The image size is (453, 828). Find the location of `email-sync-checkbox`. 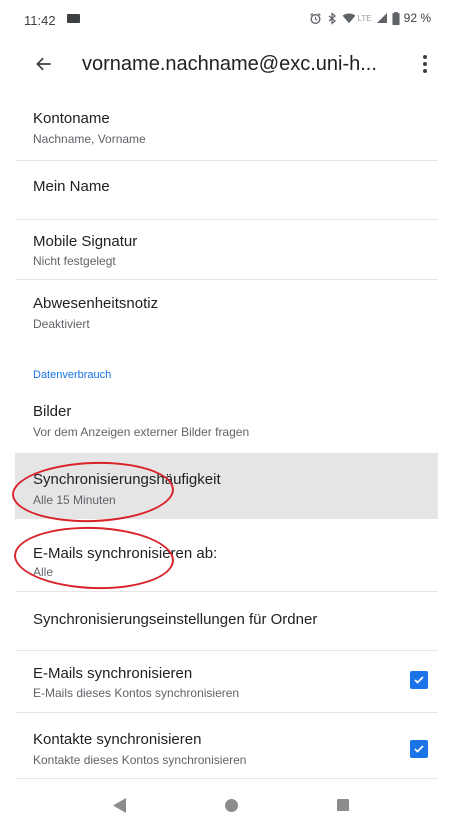

email-sync-checkbox is located at coordinates (419, 680).